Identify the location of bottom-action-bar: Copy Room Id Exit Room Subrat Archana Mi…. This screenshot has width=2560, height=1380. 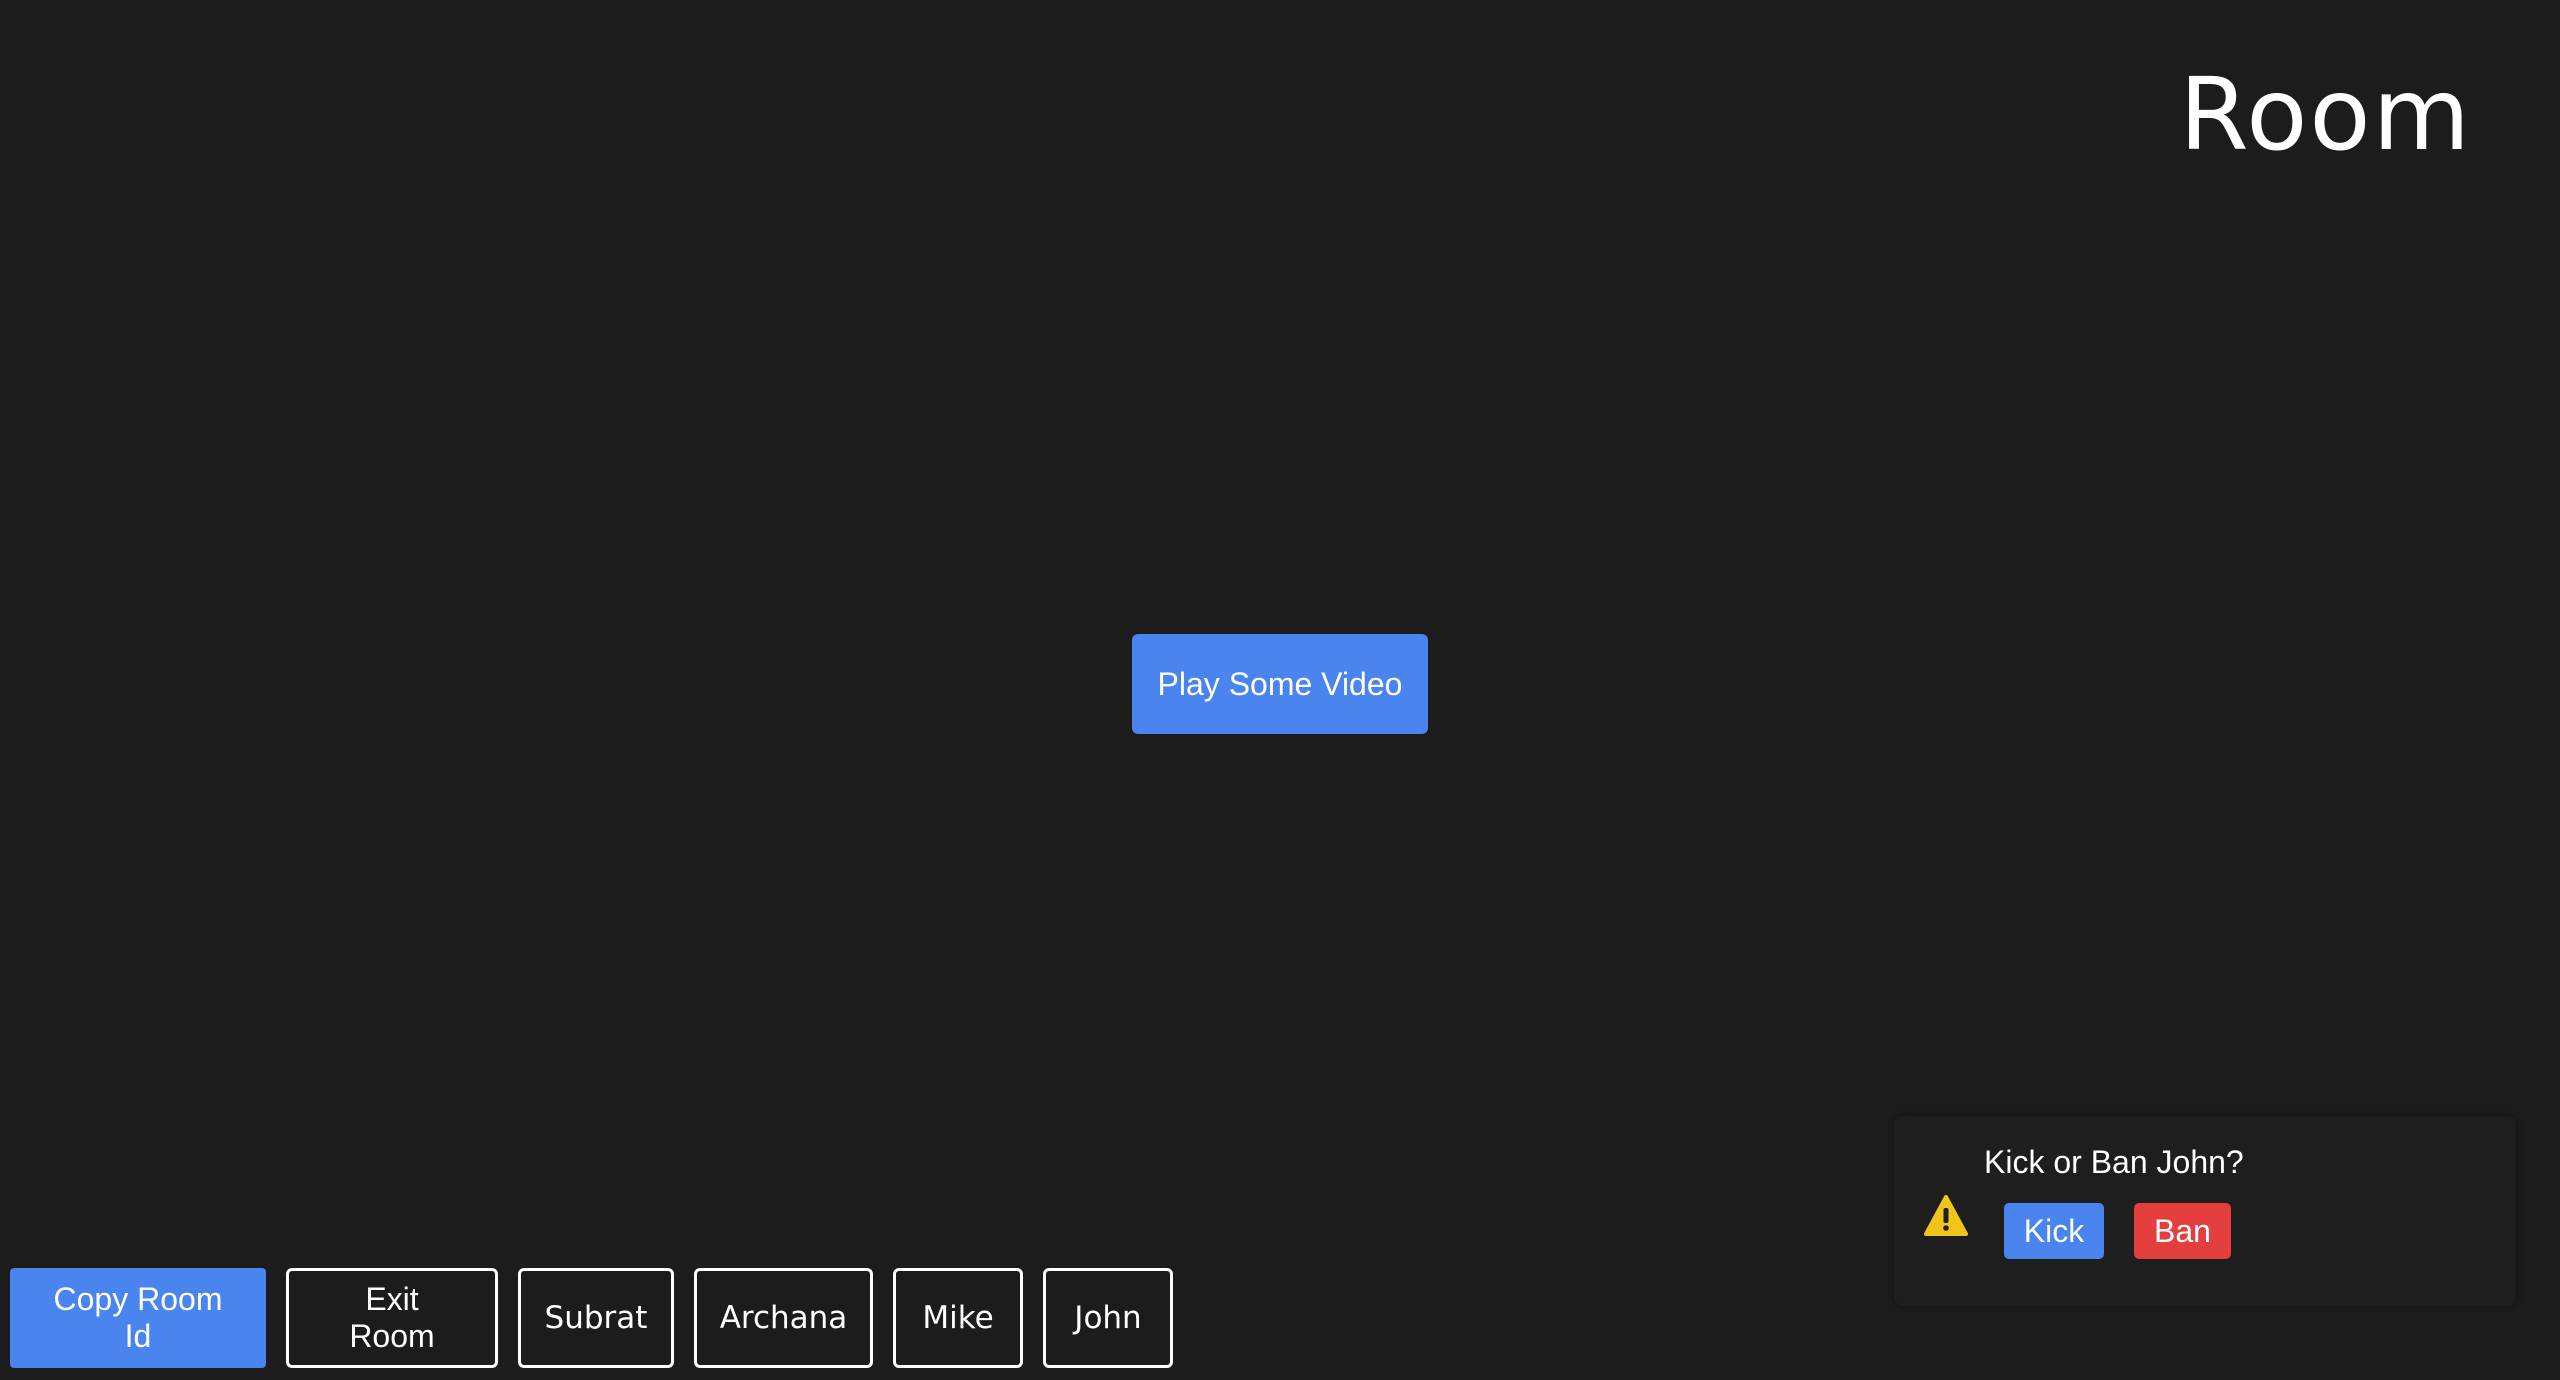
(591, 1318).